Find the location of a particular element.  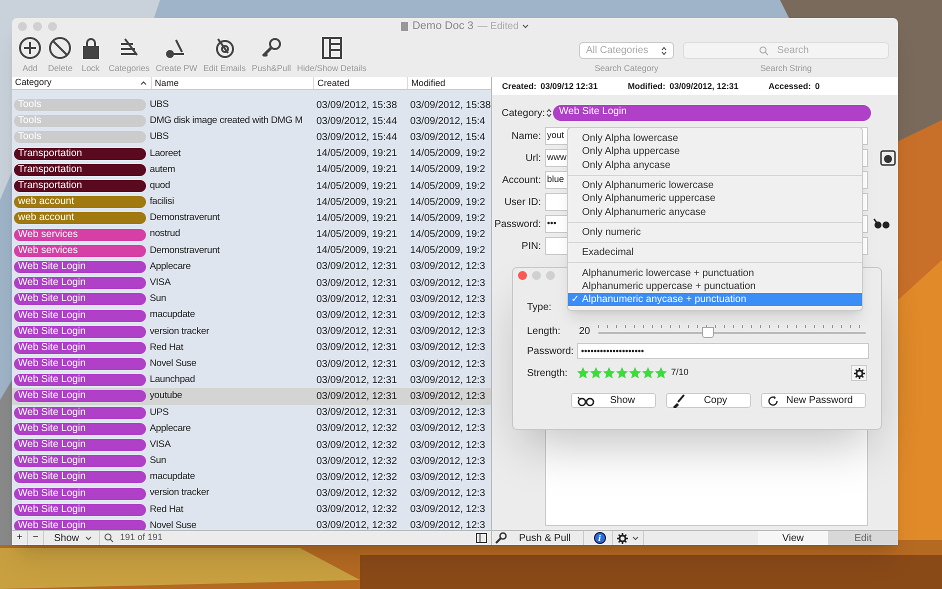

table-row: Transportation Laoreet 14/05/2009, 19:21 14/05/2009, 19:2 is located at coordinates (251, 154).